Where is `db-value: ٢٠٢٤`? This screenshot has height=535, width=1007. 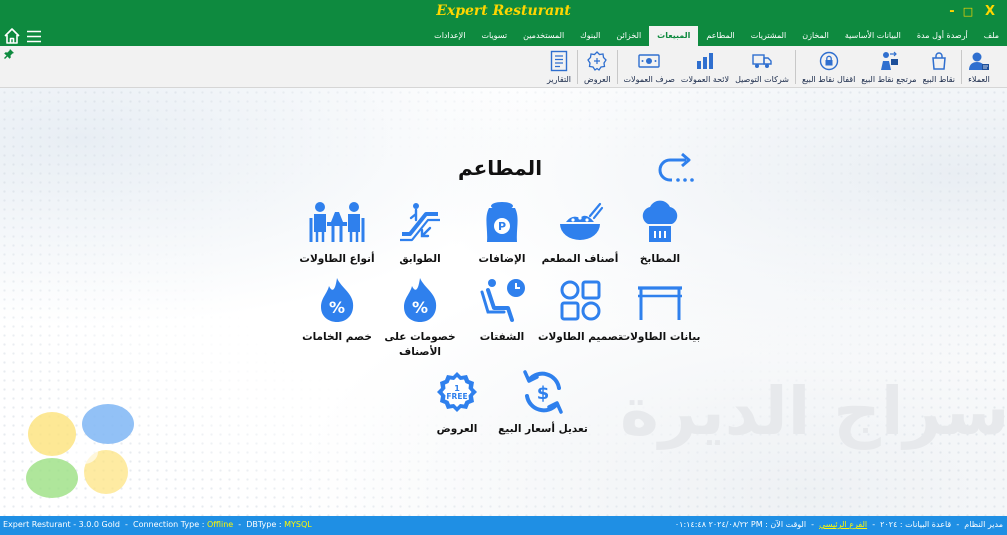
db-value: ٢٠٢٤ is located at coordinates (889, 524).